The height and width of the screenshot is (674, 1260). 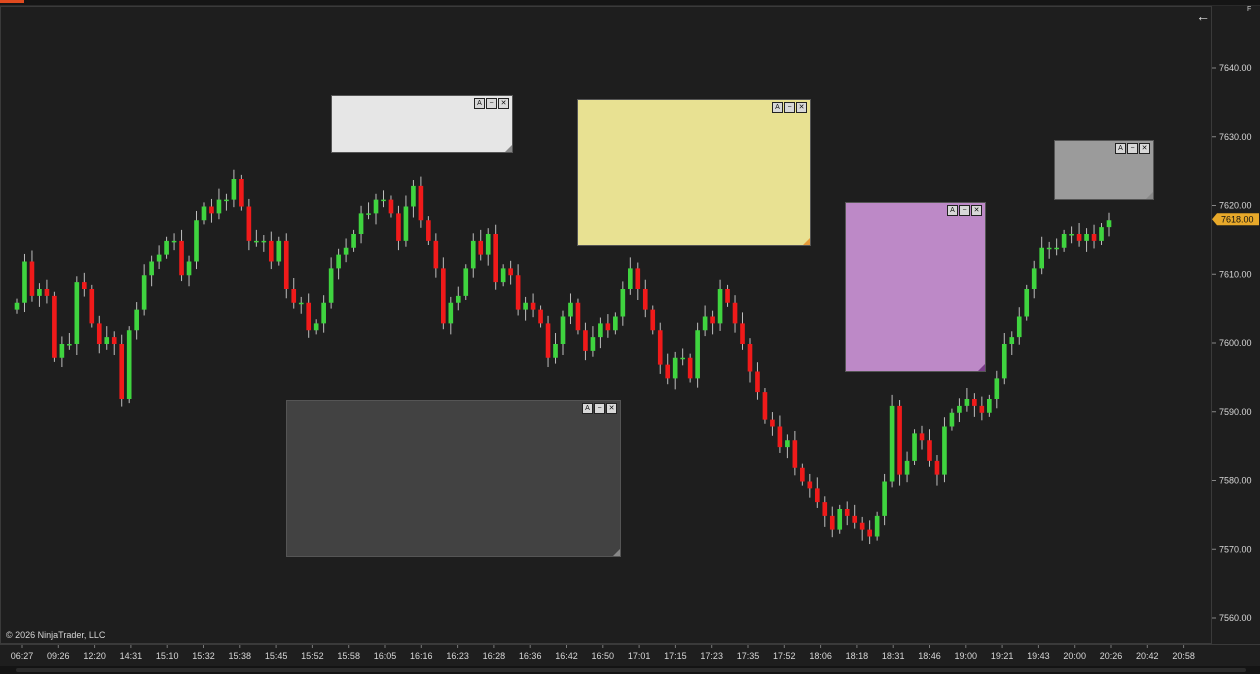 I want to click on scrollbar-track, so click(x=631, y=670).